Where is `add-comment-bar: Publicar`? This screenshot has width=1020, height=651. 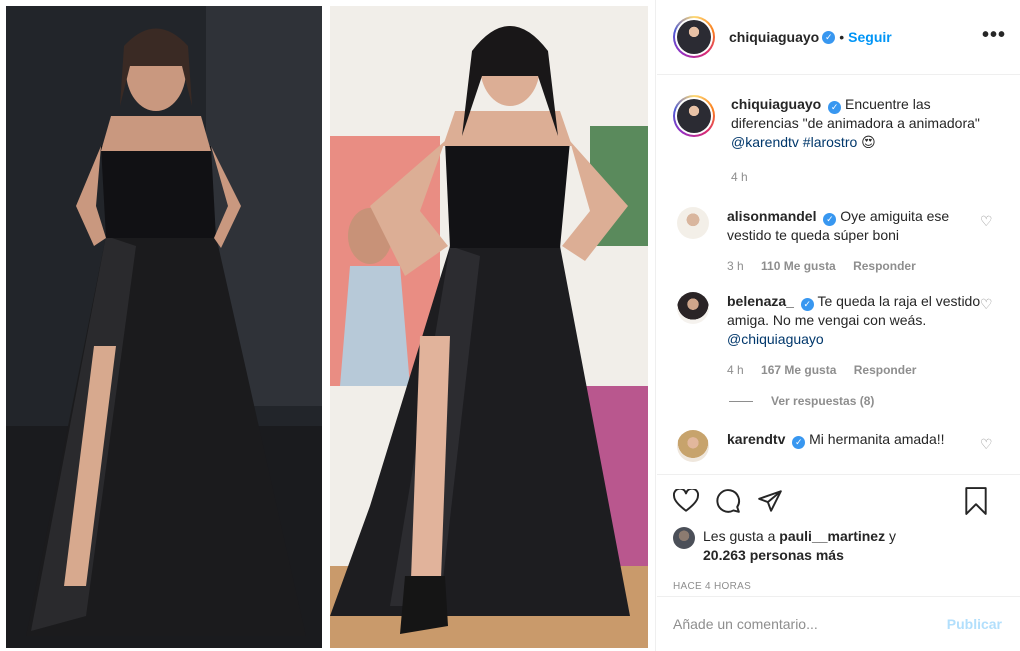
add-comment-bar: Publicar is located at coordinates (838, 623).